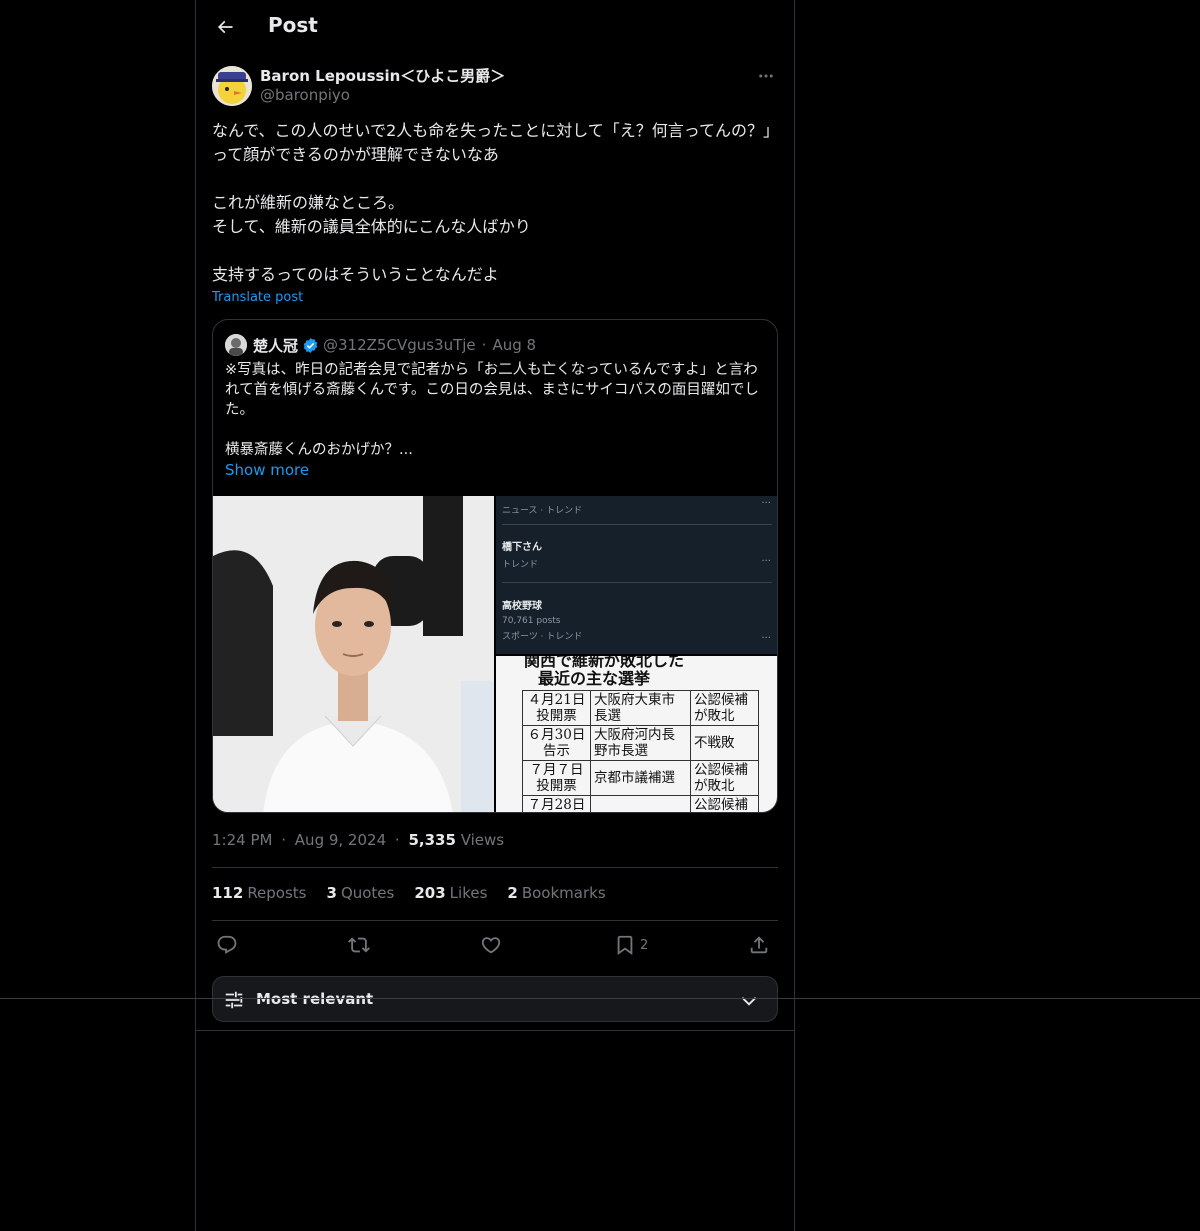  I want to click on trend-row: 高校野球 70,761 posts スポーツ · トレンド, so click(637, 619).